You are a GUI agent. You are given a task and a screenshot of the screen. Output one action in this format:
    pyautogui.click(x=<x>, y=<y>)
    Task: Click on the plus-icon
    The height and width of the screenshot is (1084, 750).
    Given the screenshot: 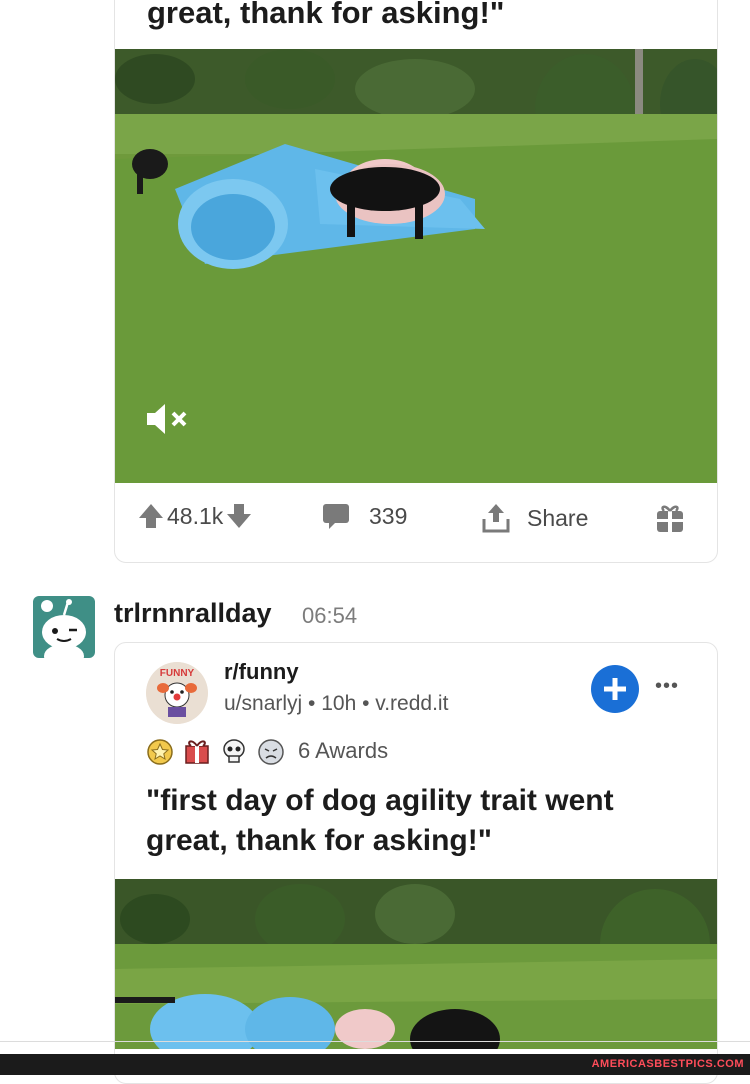 What is the action you would take?
    pyautogui.click(x=615, y=689)
    